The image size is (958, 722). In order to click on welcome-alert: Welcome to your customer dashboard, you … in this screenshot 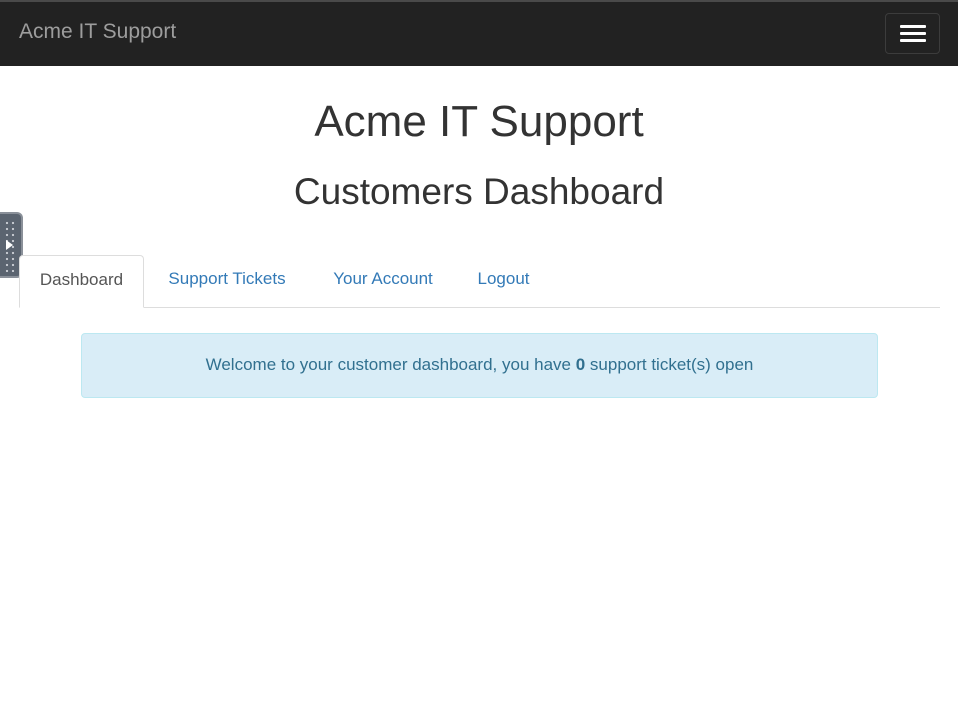, I will do `click(479, 365)`.